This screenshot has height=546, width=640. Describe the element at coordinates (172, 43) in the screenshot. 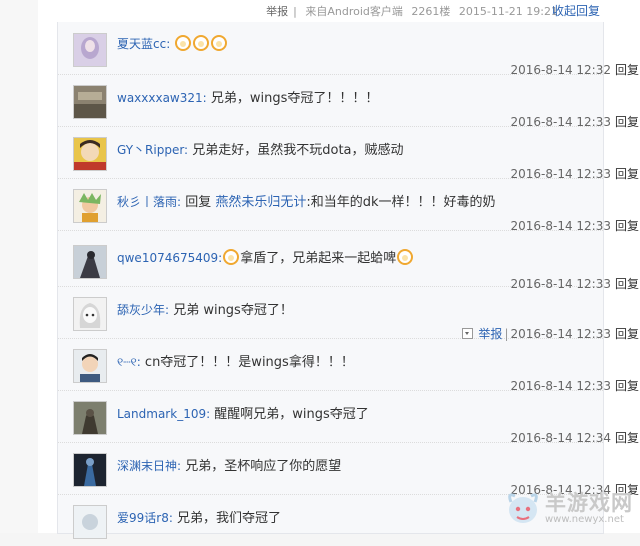

I see `reply-content: 夏天蓝cc:` at that location.